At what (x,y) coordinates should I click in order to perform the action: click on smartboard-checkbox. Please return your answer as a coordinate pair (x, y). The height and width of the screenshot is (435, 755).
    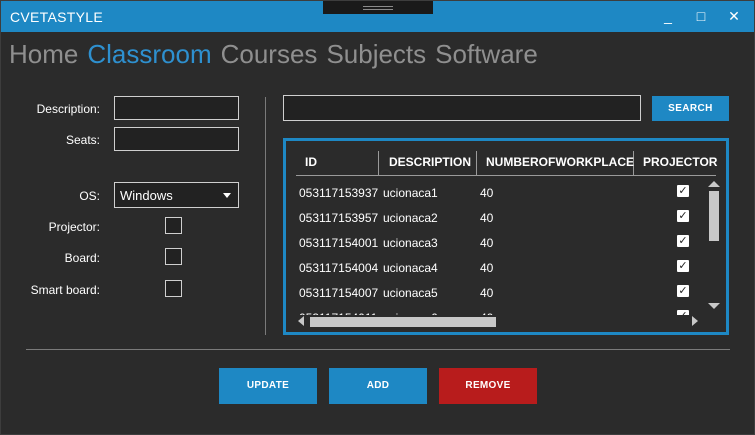
    Looking at the image, I should click on (173, 288).